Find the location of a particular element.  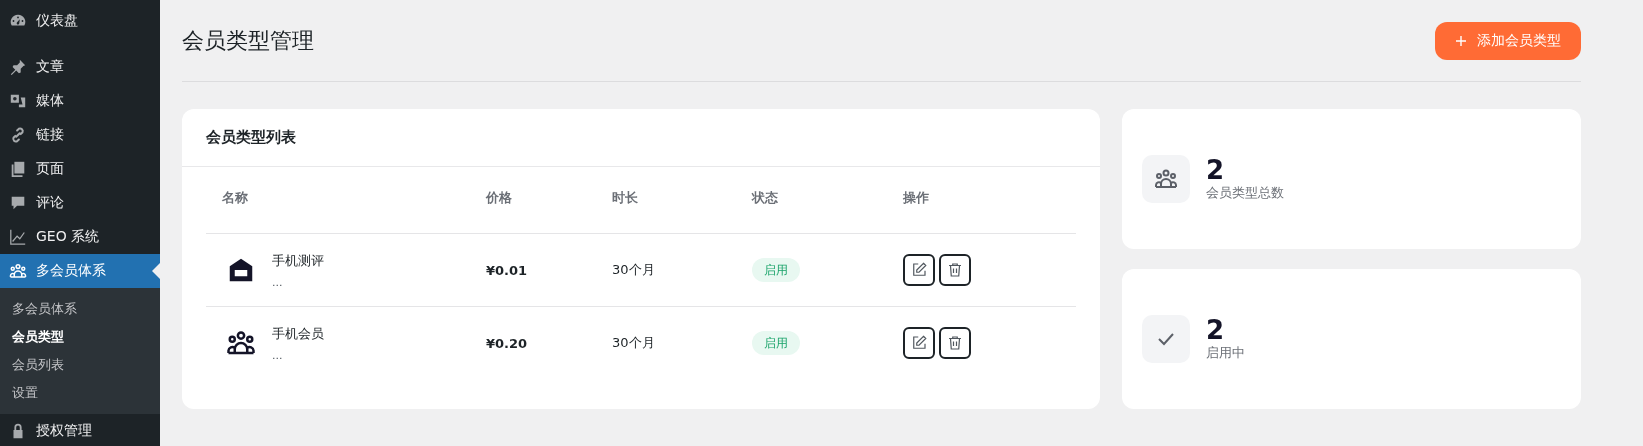

media-icon is located at coordinates (18, 101).